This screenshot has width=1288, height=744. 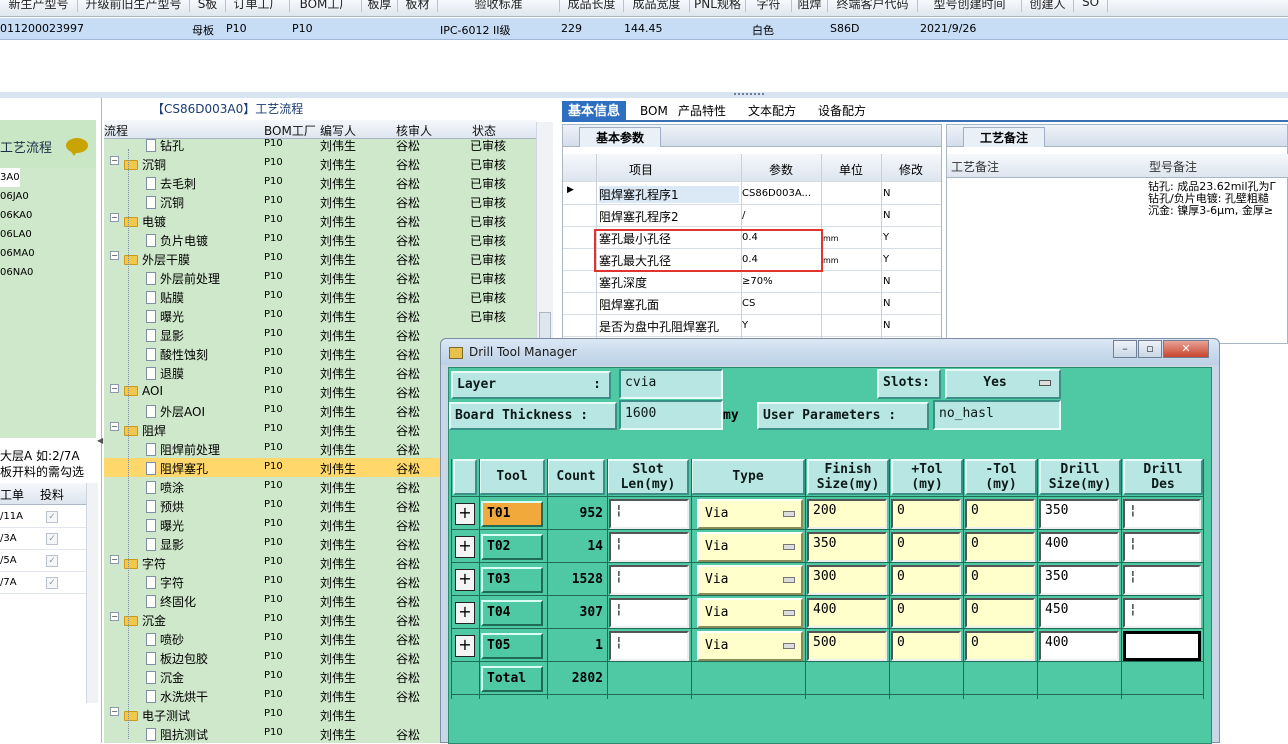 I want to click on finish-size-input: 200, so click(x=847, y=514).